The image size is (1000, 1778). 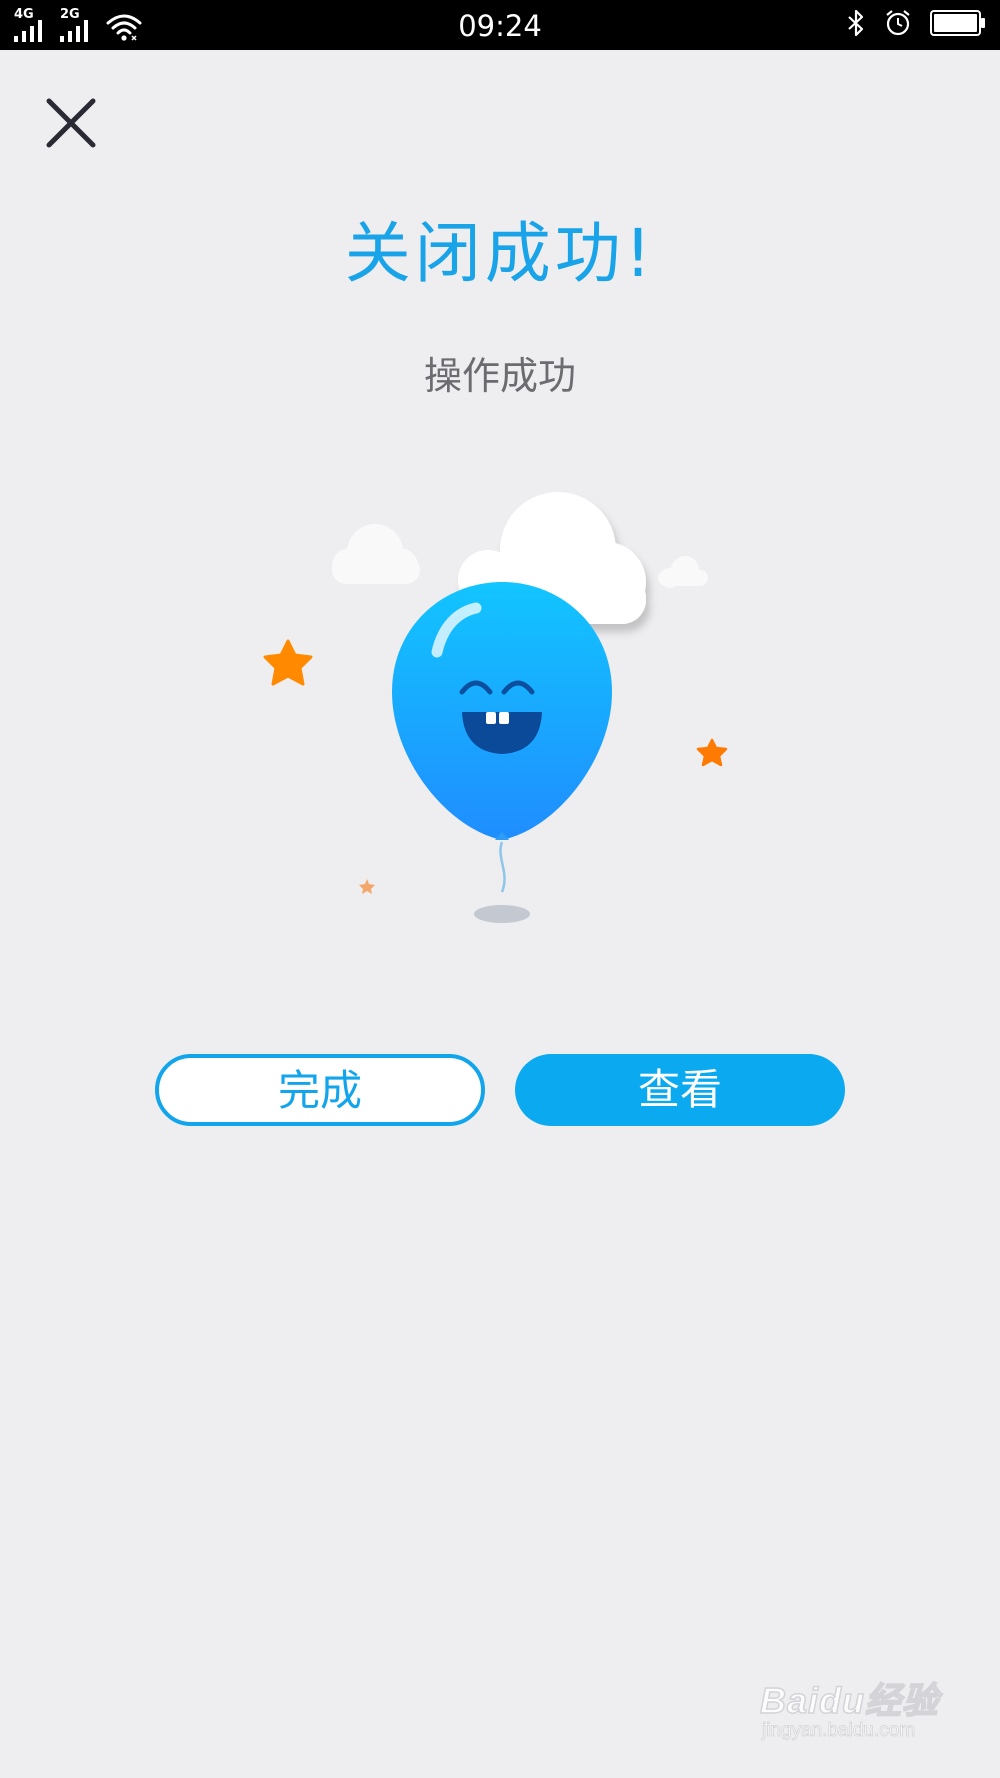 I want to click on view-button: 查看, so click(x=680, y=1090).